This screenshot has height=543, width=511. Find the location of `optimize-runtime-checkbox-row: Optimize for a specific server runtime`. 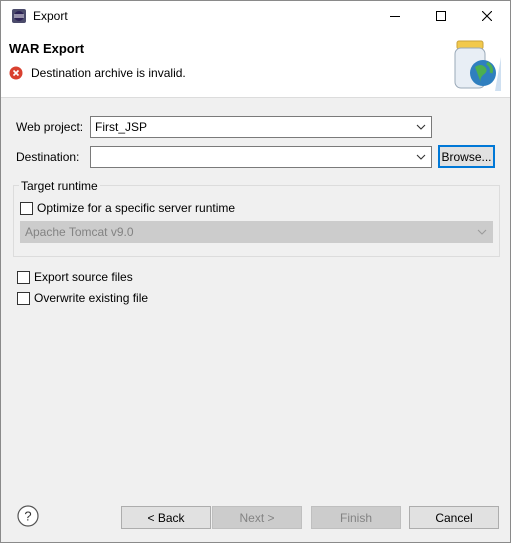

optimize-runtime-checkbox-row: Optimize for a specific server runtime is located at coordinates (127, 208).